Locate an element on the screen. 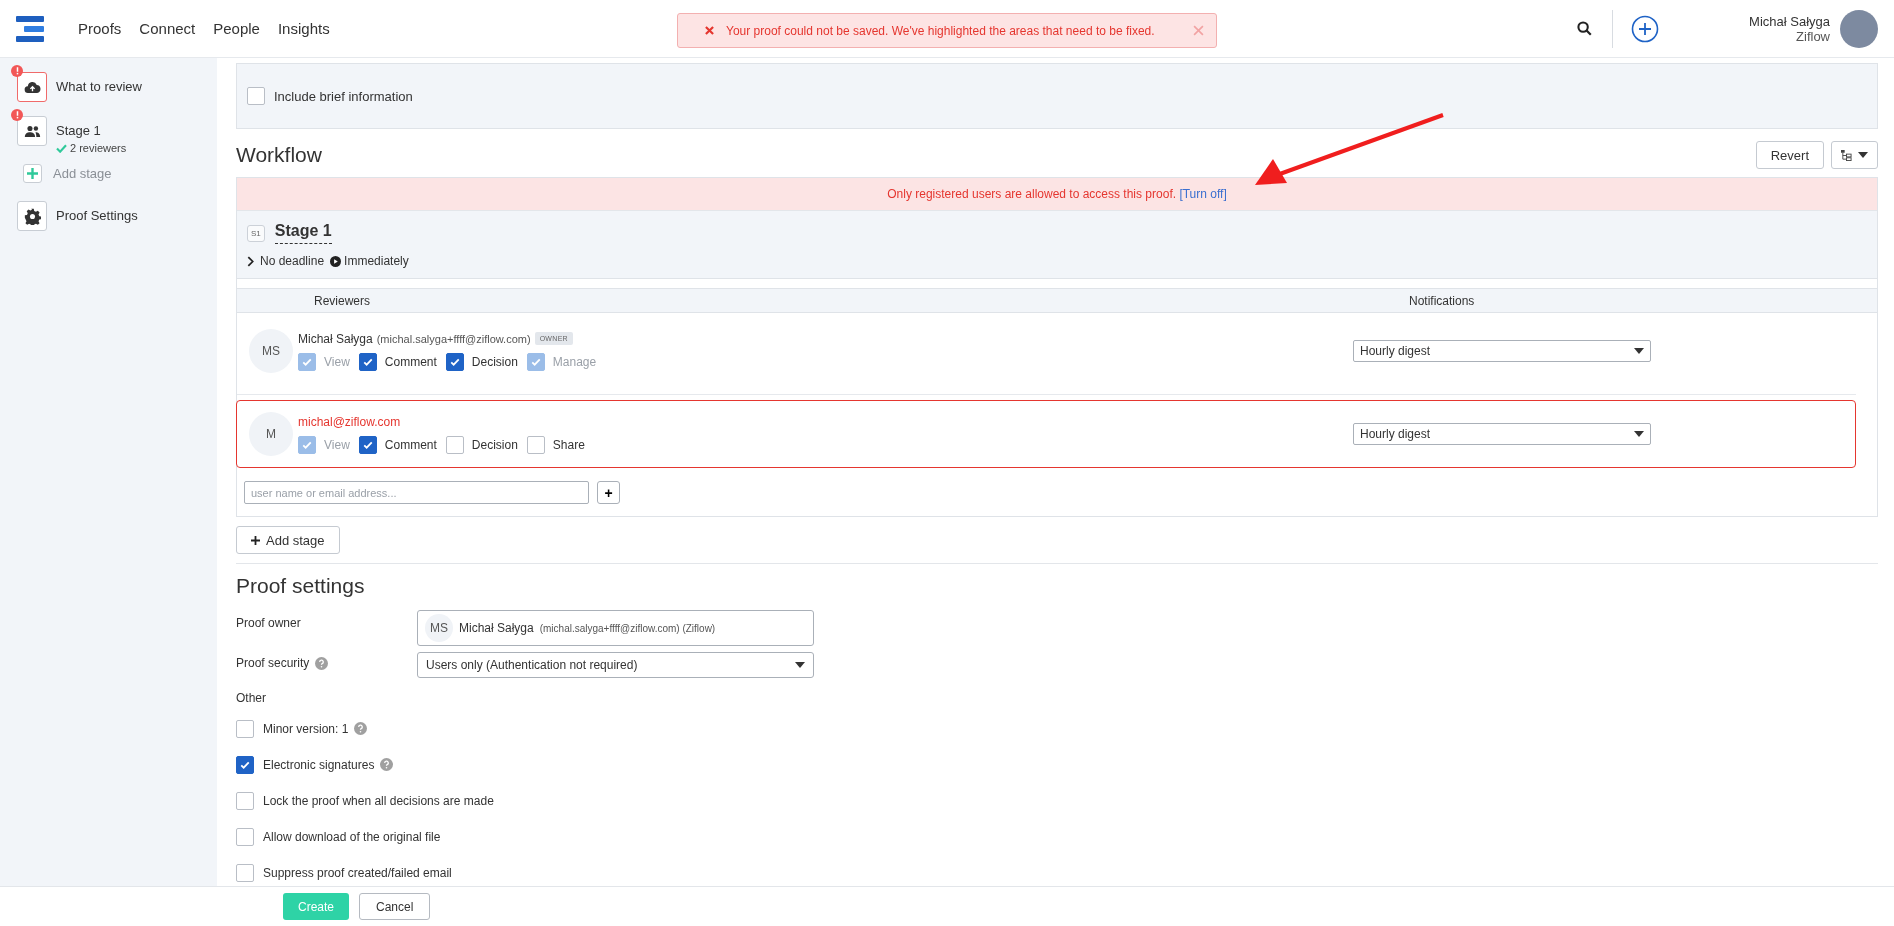  other-label: Other is located at coordinates (251, 698).